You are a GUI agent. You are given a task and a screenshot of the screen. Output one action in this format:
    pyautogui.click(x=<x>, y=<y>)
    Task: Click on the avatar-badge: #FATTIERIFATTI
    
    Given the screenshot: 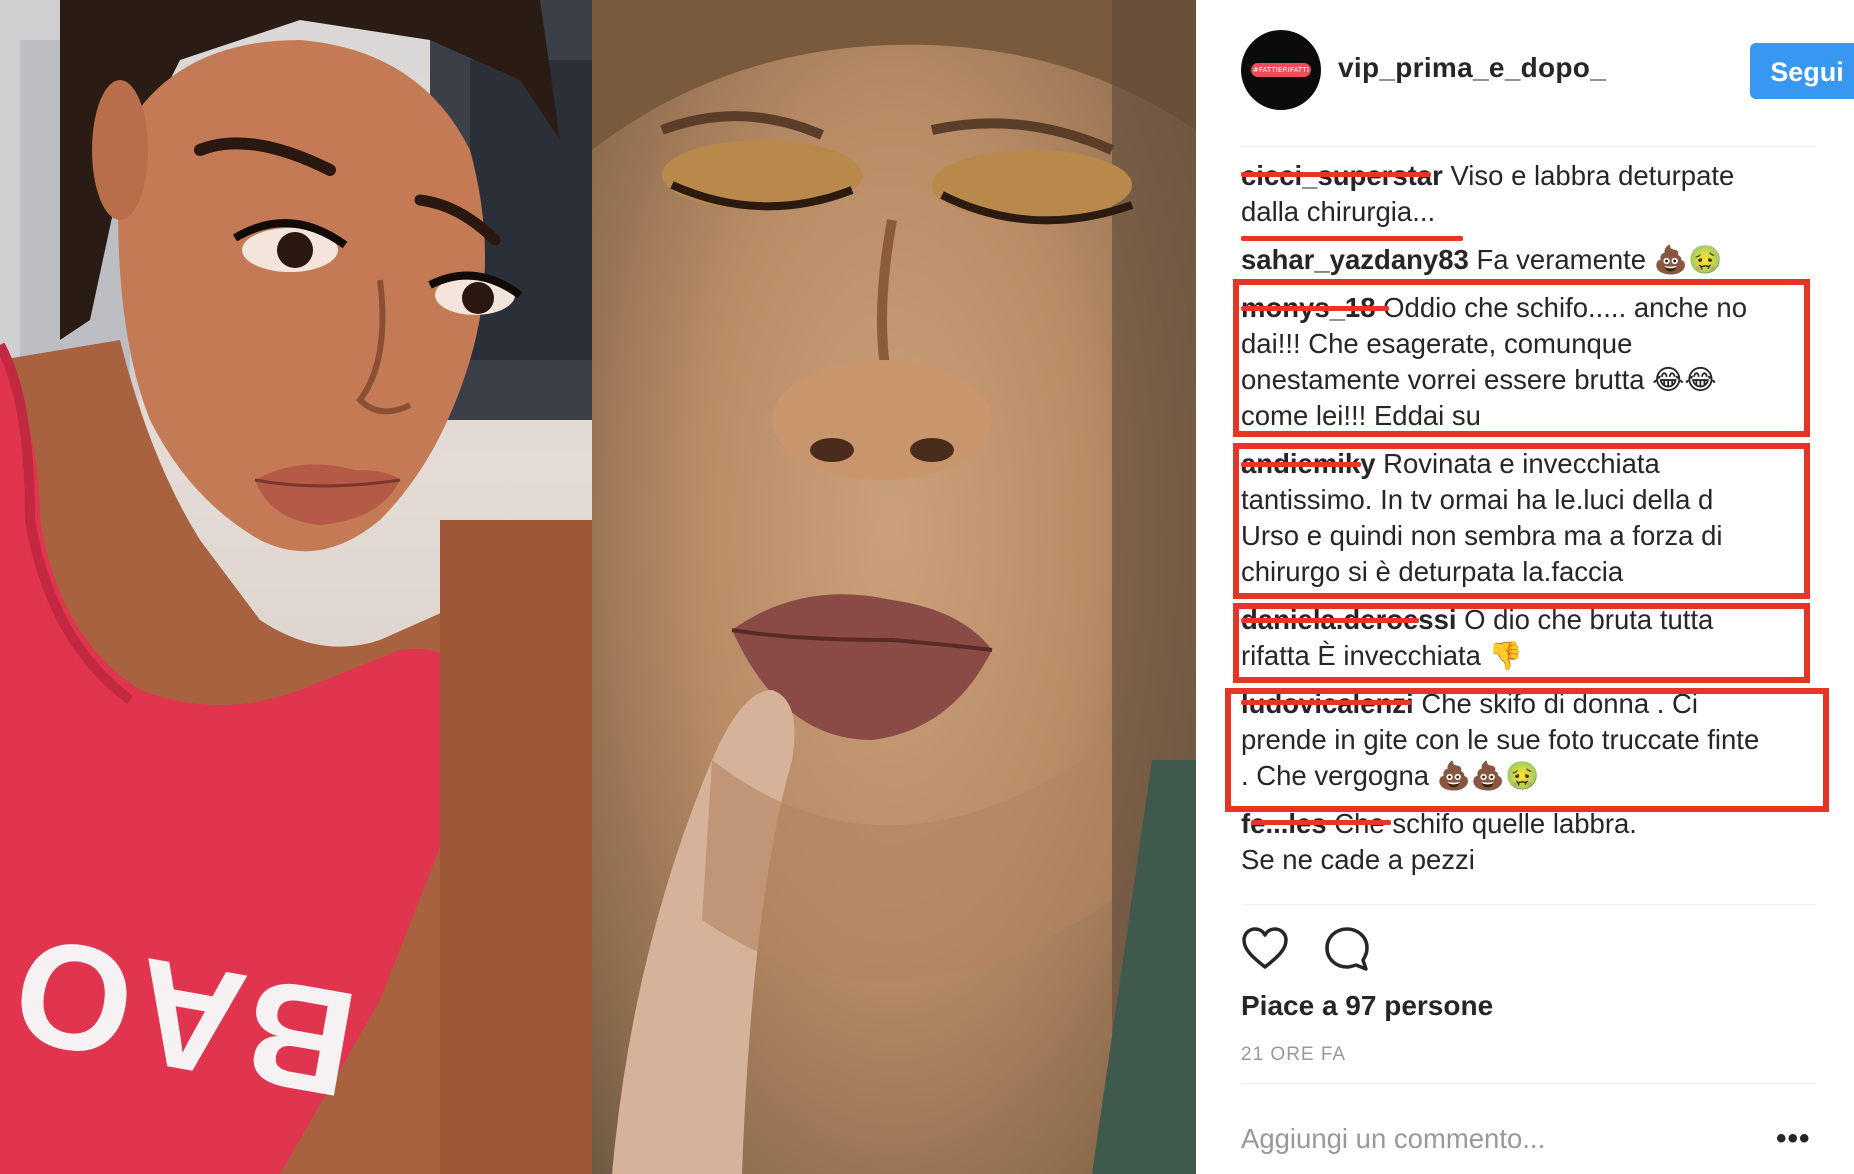 What is the action you would take?
    pyautogui.click(x=1281, y=70)
    